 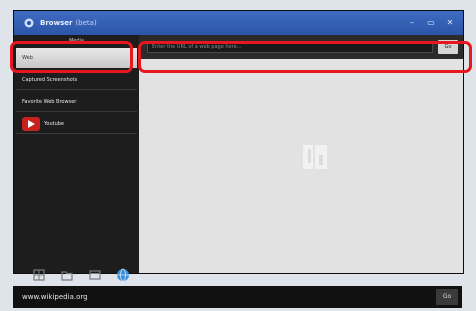 What do you see at coordinates (238, 23) in the screenshot?
I see `title-bar: Browser (beta) – ▭ ✕` at bounding box center [238, 23].